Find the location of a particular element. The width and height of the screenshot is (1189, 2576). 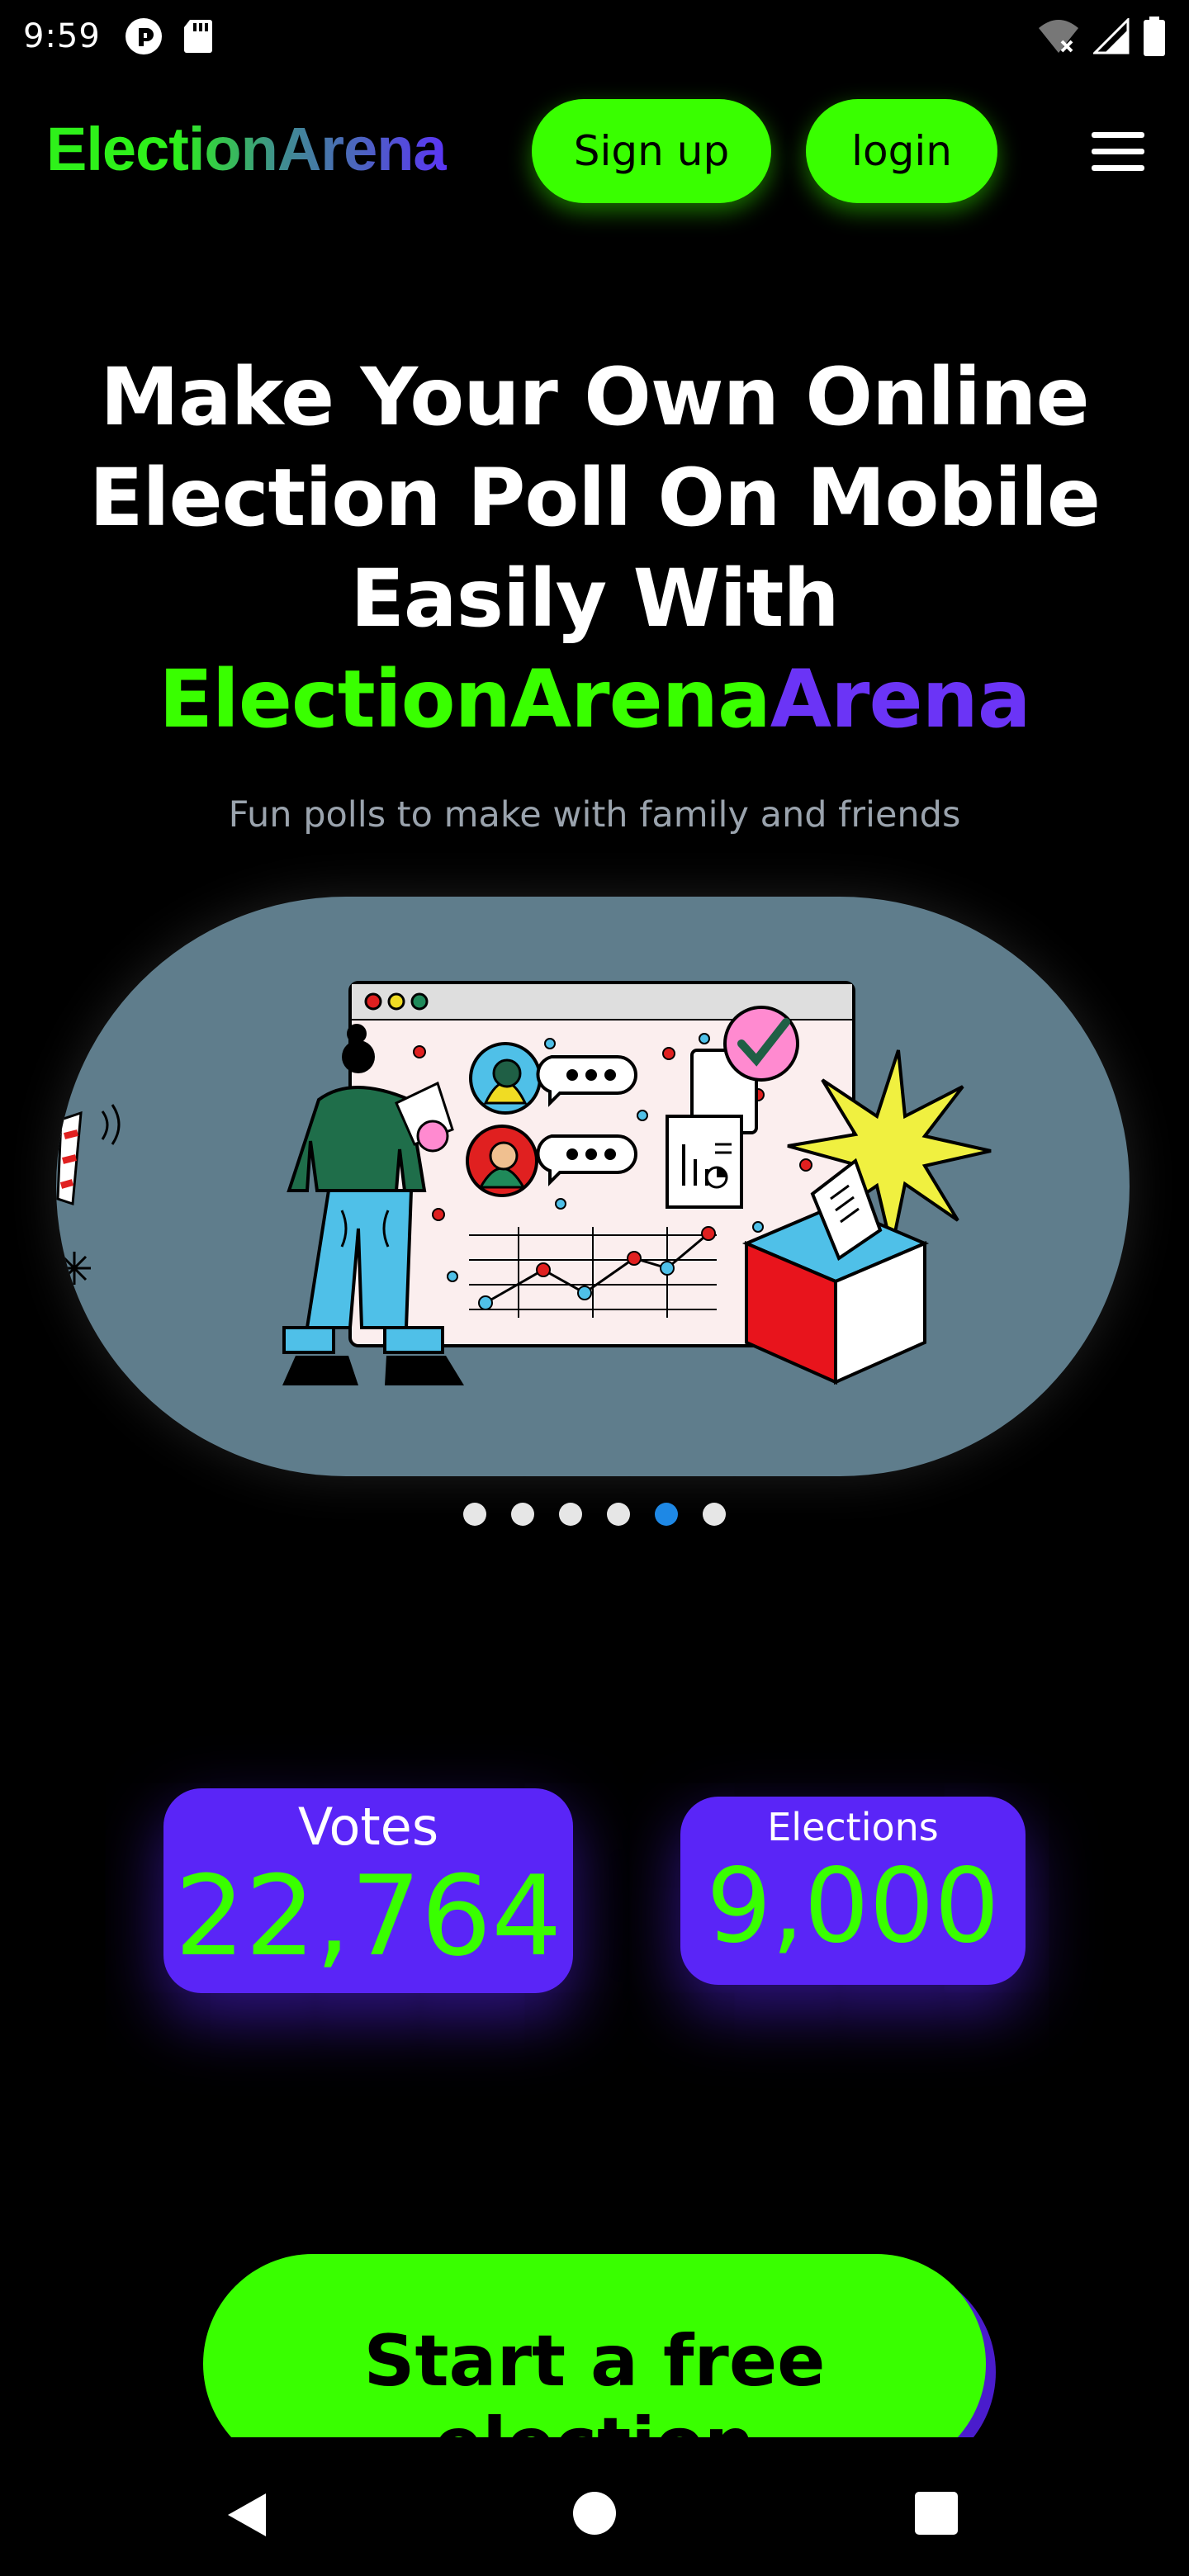

votes-stat-card: Votes 22,764 is located at coordinates (368, 1890).